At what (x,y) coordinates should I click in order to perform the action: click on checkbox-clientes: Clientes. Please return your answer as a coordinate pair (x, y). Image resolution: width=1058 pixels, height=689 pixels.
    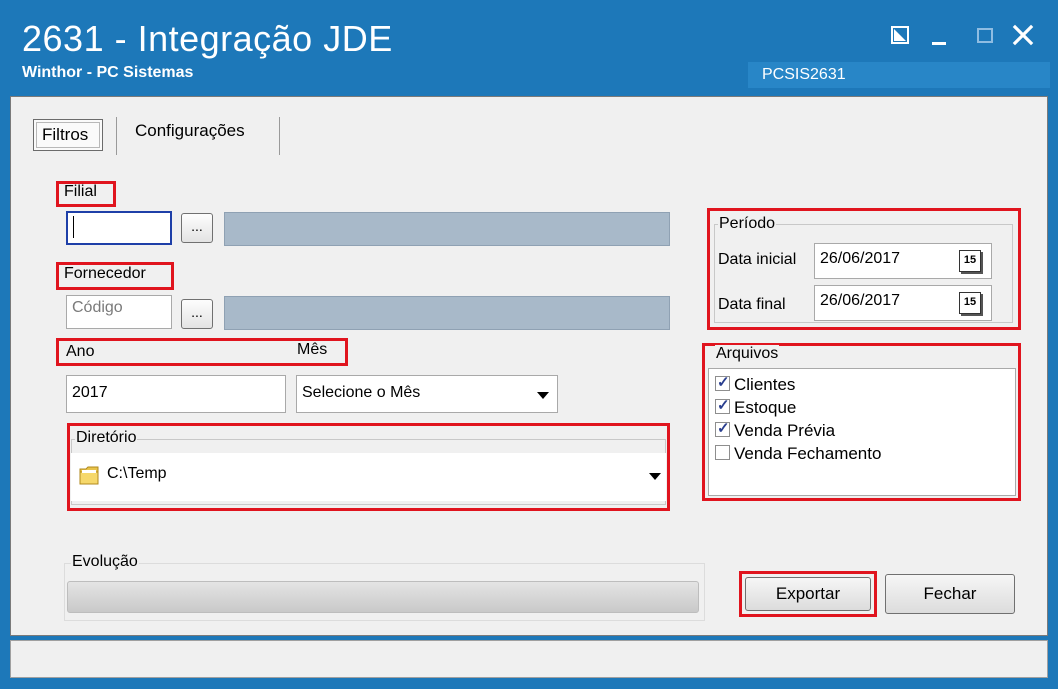
    Looking at the image, I should click on (755, 385).